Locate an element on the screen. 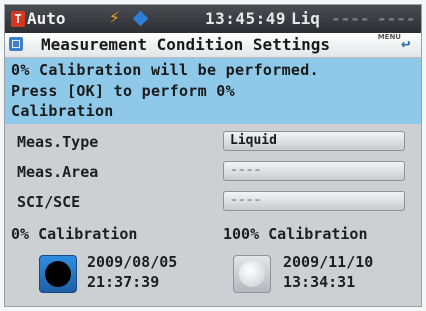 The image size is (426, 311). connection-icon is located at coordinates (140, 18).